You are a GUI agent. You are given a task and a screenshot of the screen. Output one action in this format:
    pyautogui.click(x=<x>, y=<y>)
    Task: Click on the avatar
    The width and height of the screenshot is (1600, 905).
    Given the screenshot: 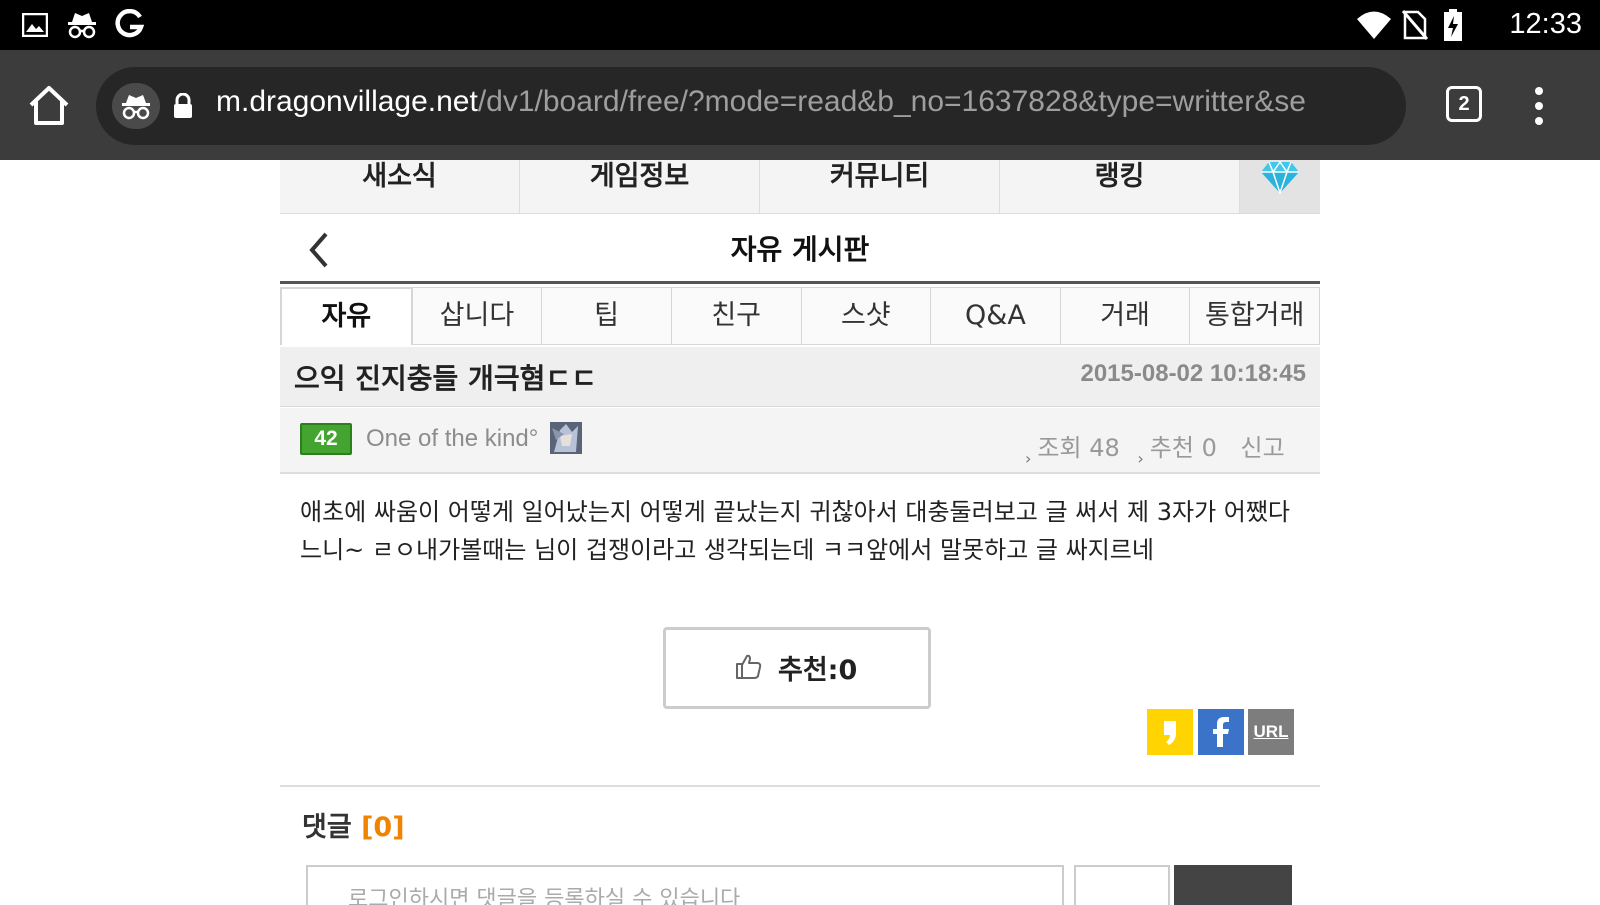 What is the action you would take?
    pyautogui.click(x=566, y=438)
    